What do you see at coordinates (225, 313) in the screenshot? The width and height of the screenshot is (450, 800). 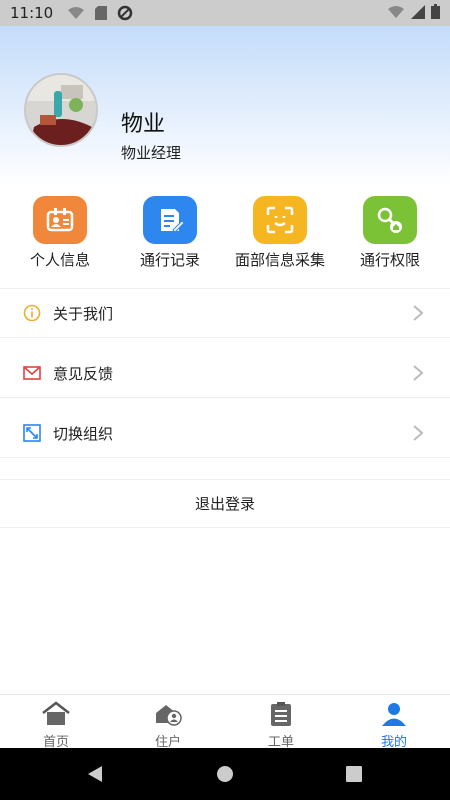 I see `menu-item-about-us: 关于我们` at bounding box center [225, 313].